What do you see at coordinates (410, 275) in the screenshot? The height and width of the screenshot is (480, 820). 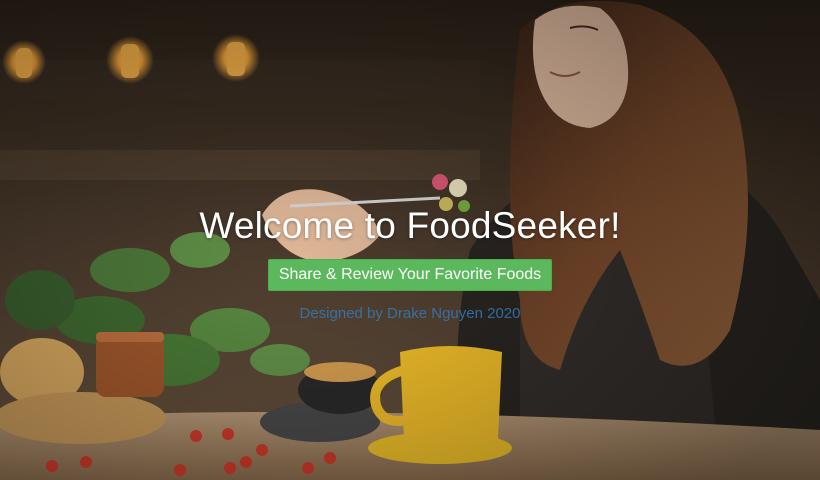 I see `share-review-button: Share & Review Your Favorite Foods` at bounding box center [410, 275].